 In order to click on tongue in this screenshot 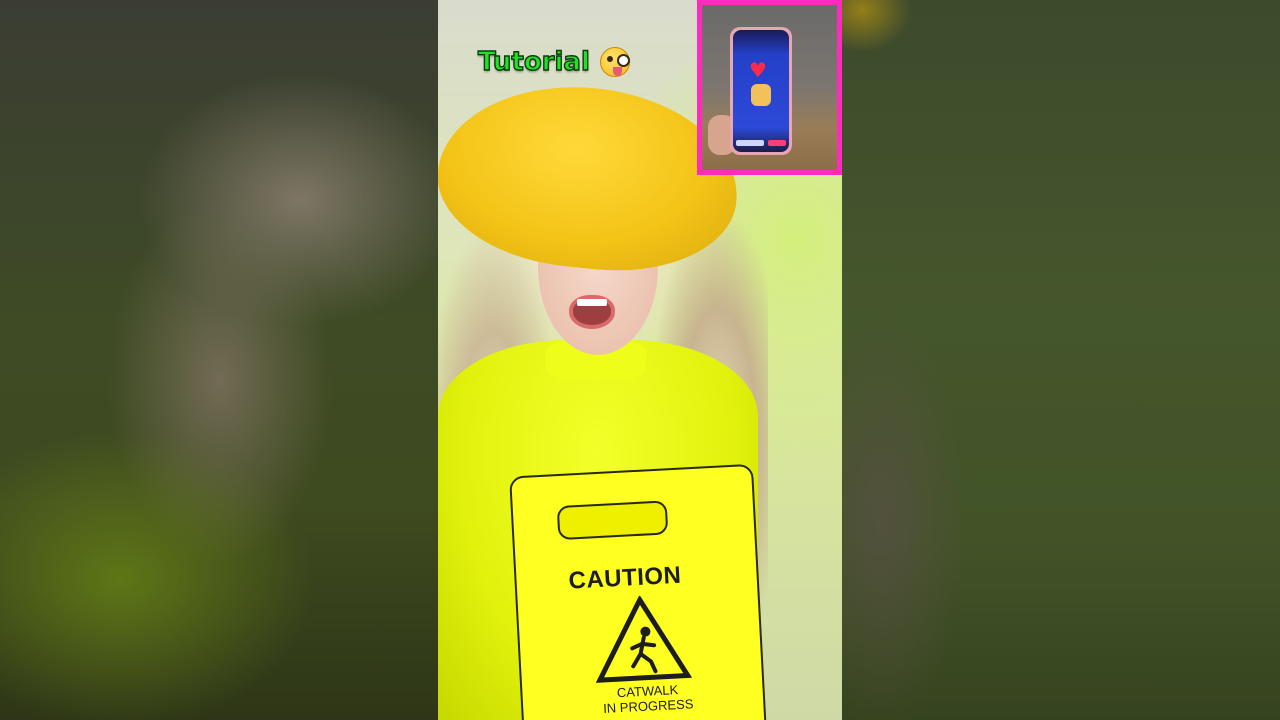, I will do `click(617, 71)`.